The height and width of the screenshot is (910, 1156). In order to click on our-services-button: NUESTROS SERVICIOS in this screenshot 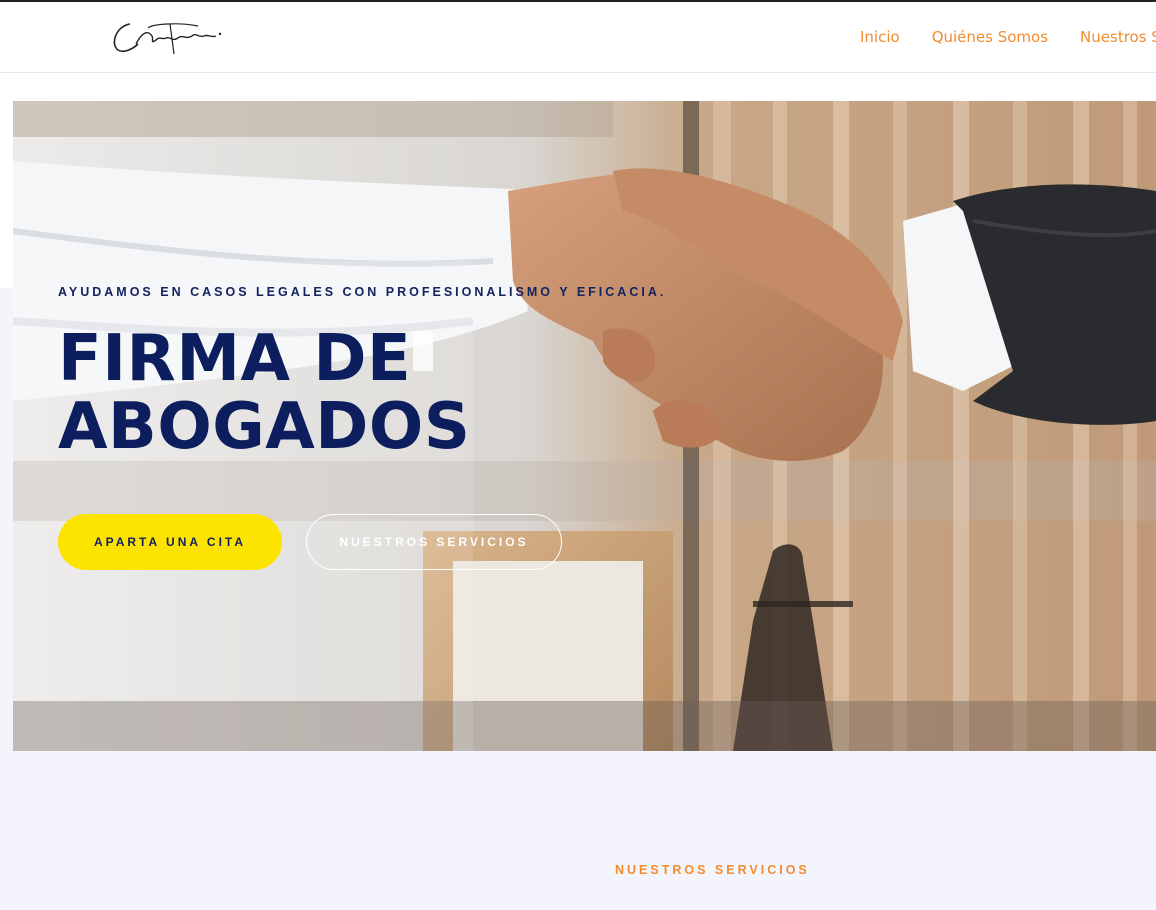, I will do `click(434, 542)`.